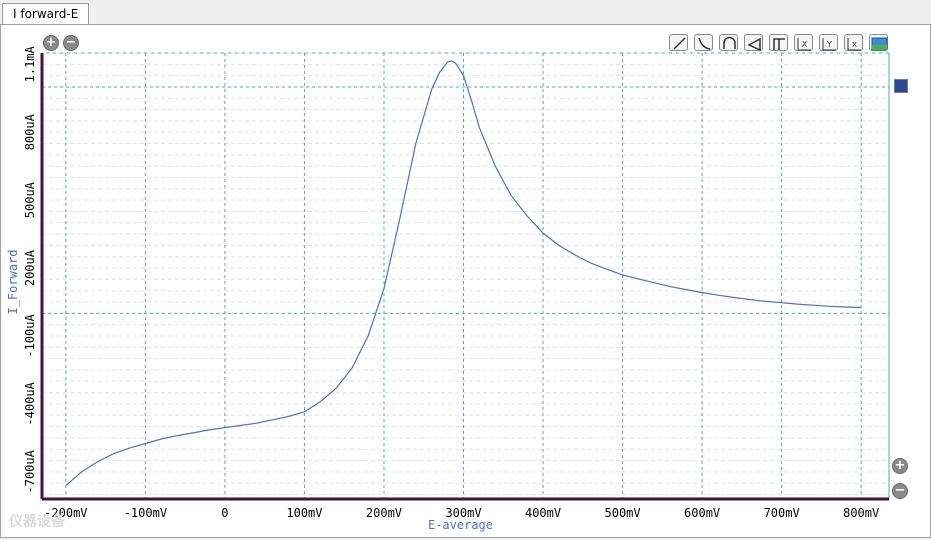 Image resolution: width=931 pixels, height=540 pixels. I want to click on zoom-xy-icon: X, so click(854, 44).